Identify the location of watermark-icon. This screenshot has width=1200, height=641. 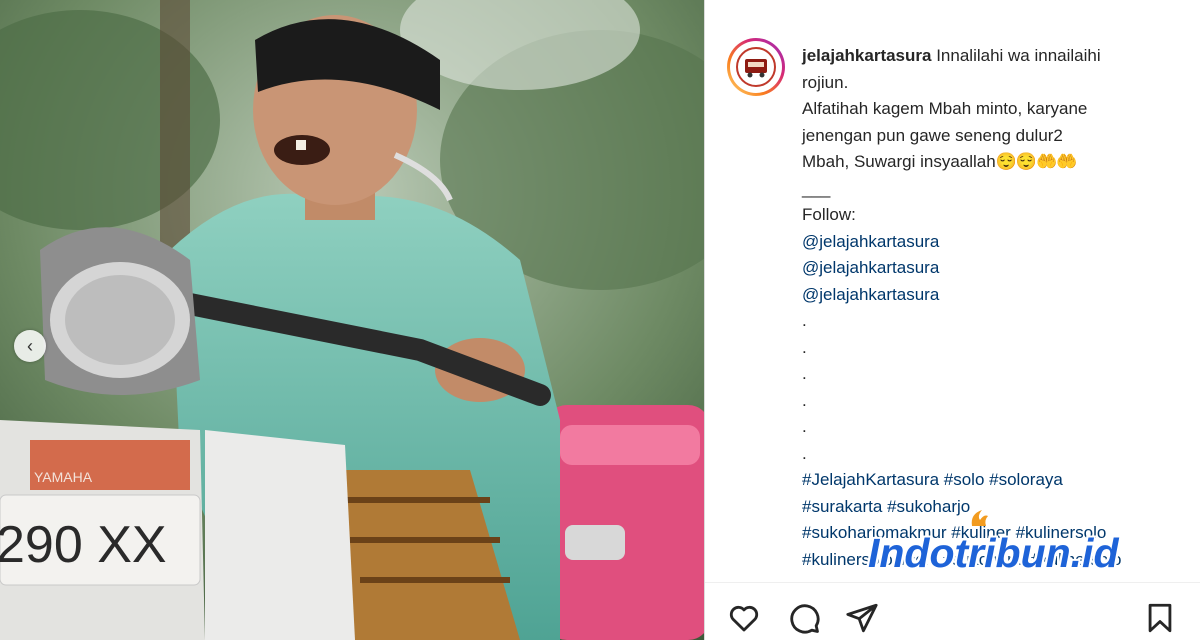
(979, 518).